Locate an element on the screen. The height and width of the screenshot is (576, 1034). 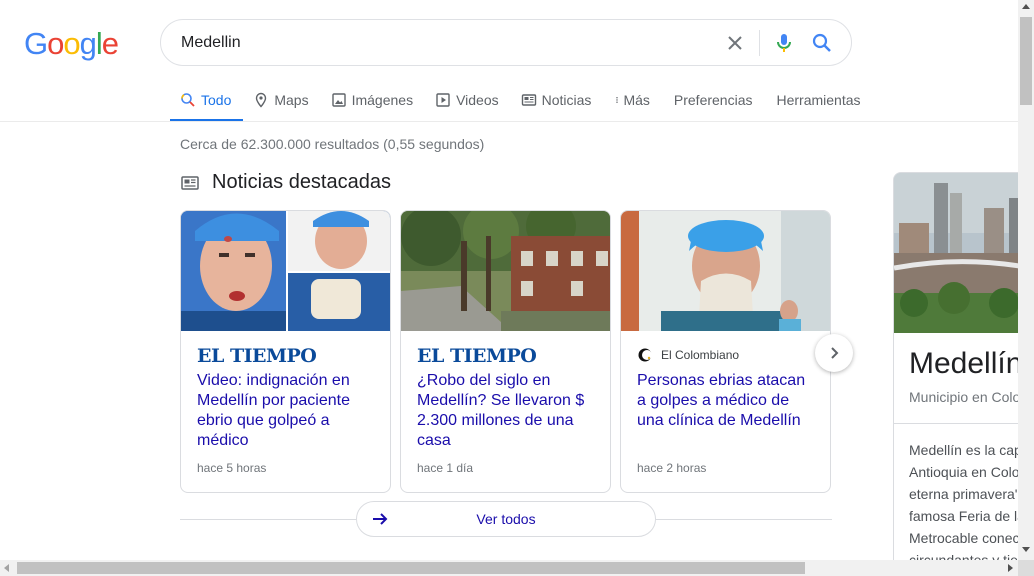
tab-herramientas: Herramientas is located at coordinates (818, 100).